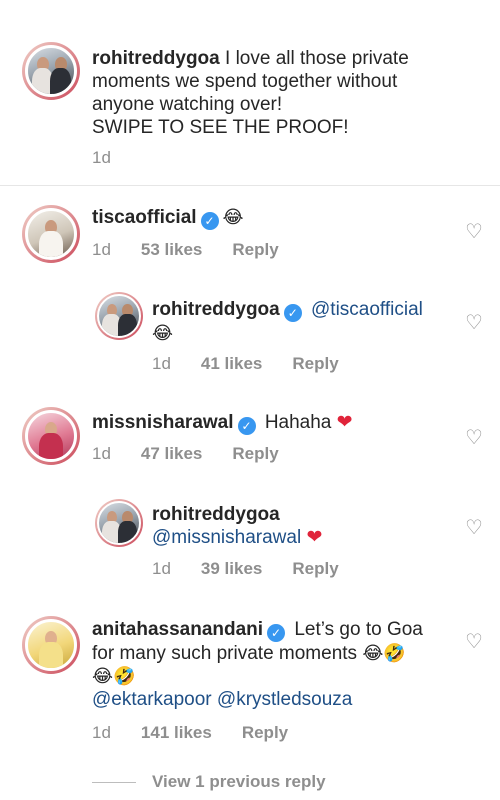 This screenshot has height=800, width=500. I want to click on reply-meta: 1d 41 likes Reply, so click(245, 364).